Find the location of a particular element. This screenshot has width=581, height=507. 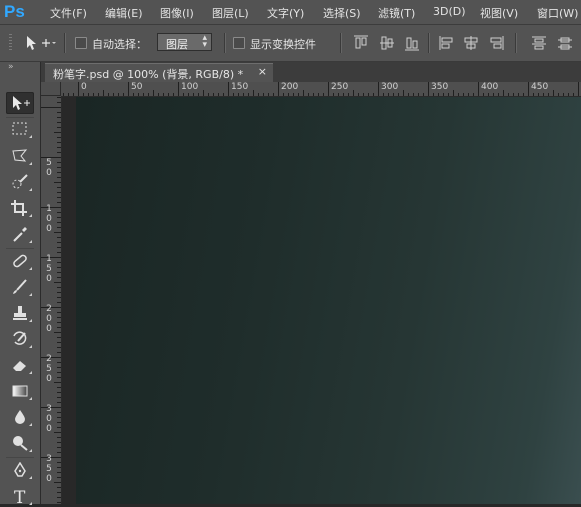

align-right-icon is located at coordinates (496, 43).